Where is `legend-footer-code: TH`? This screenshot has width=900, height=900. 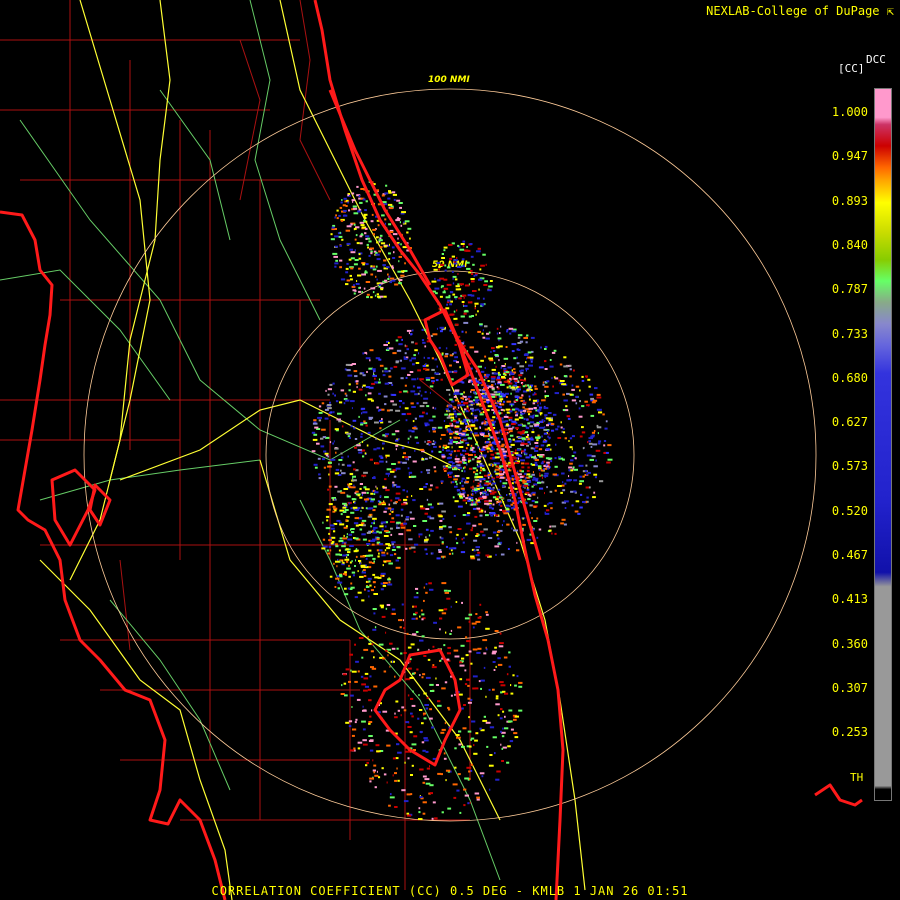
legend-footer-code: TH is located at coordinates (857, 777).